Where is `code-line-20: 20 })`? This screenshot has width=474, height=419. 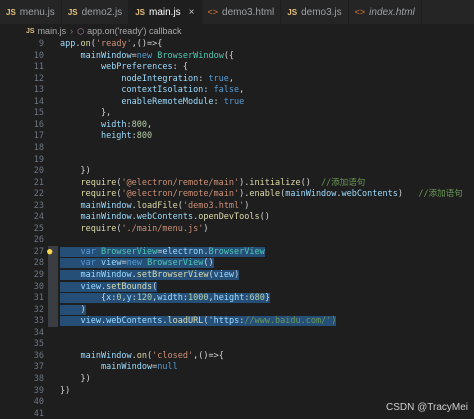
code-line-20: 20 }) is located at coordinates (237, 171).